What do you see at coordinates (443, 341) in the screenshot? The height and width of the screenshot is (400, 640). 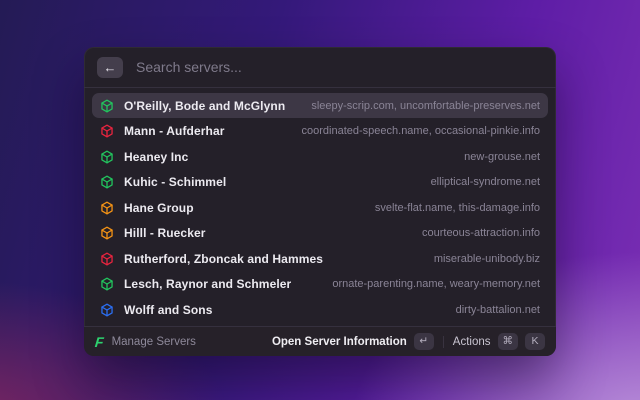 I see `footer-divider` at bounding box center [443, 341].